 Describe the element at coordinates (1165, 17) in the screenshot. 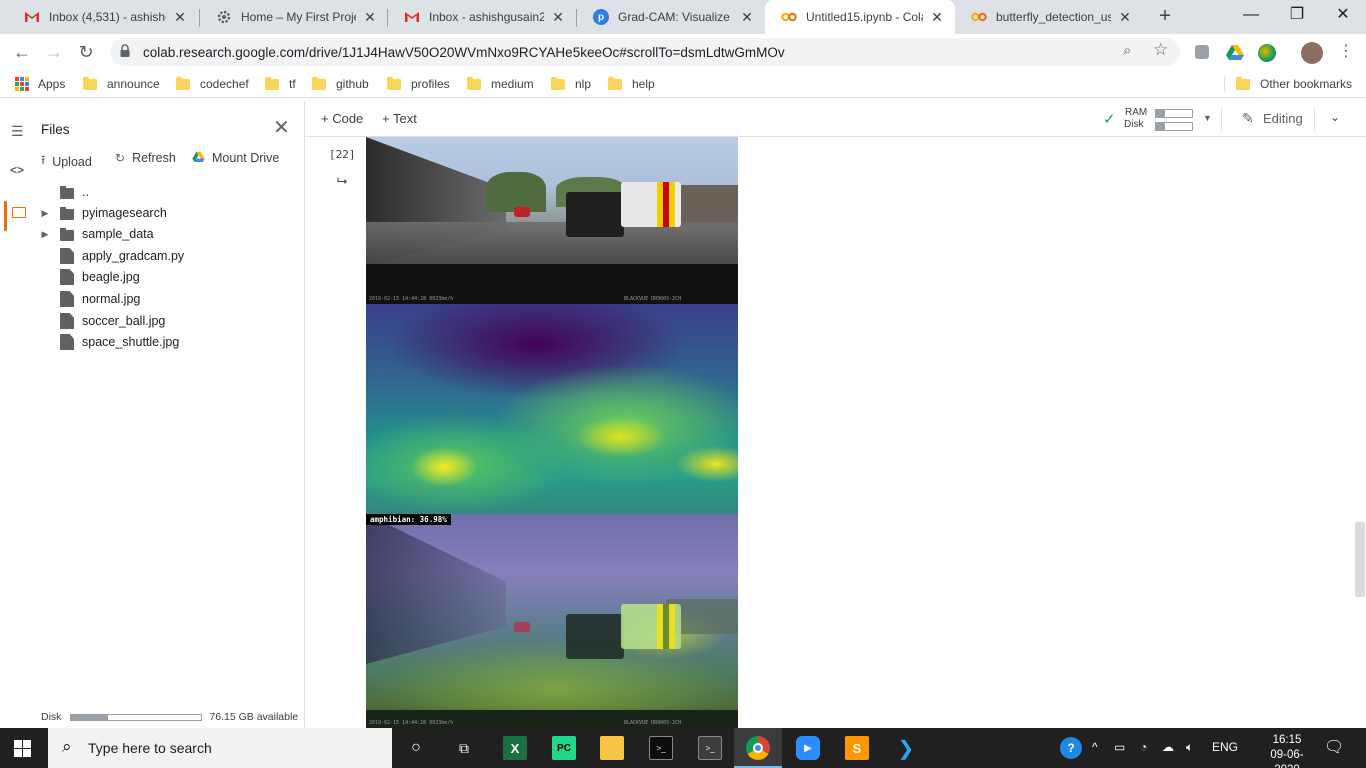

I see `new-tab-button: +` at that location.